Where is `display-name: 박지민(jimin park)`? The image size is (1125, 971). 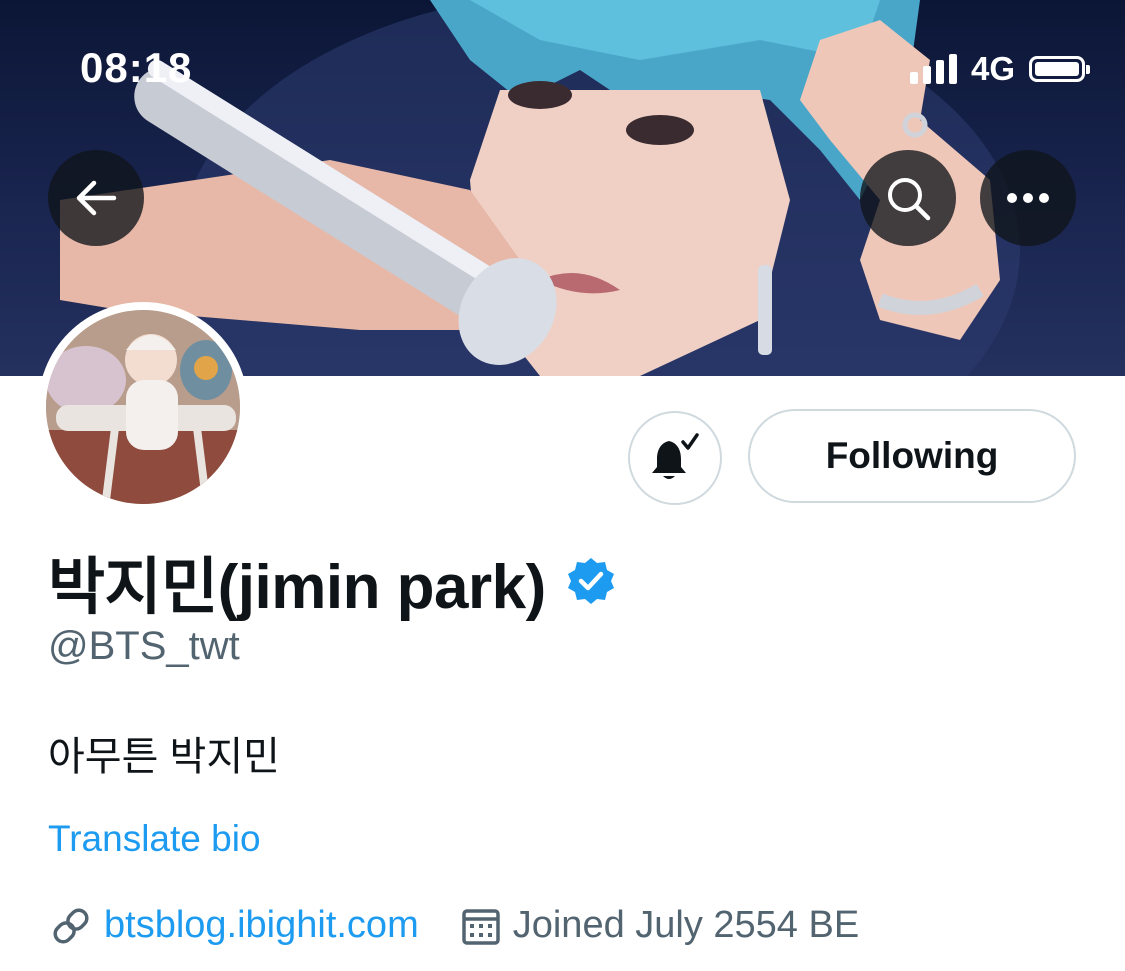 display-name: 박지민(jimin park) is located at coordinates (297, 587).